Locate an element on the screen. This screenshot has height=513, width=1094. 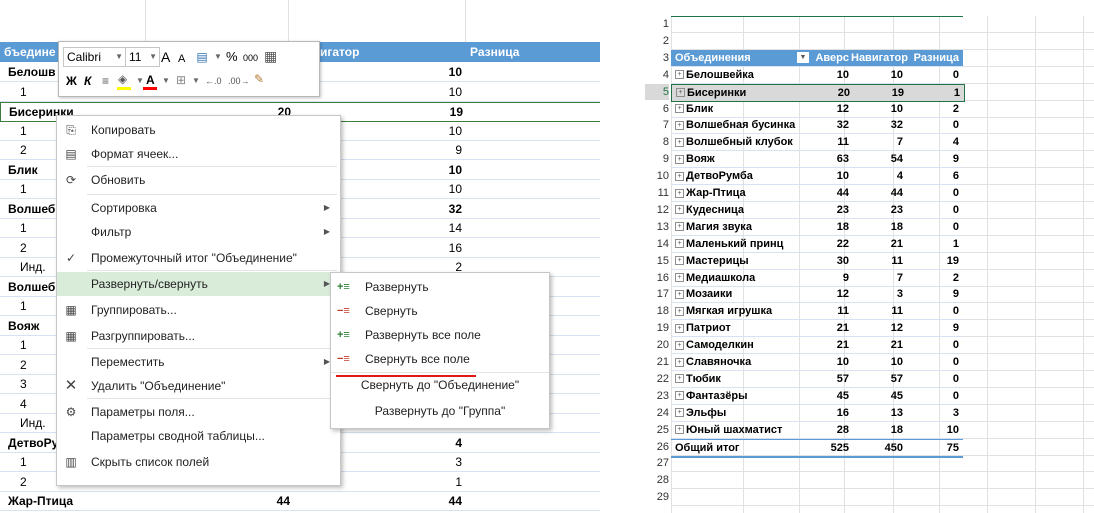
context-menu-item: Сортировка ▶ is located at coordinates (198, 208).